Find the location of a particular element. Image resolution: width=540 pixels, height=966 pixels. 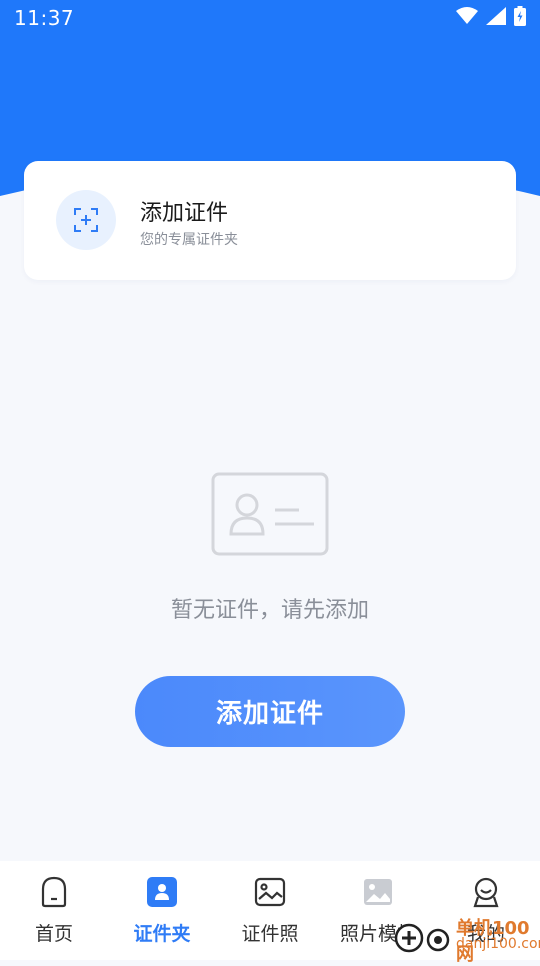

empty-state-message: 暂无证件，请先添加 is located at coordinates (269, 610).